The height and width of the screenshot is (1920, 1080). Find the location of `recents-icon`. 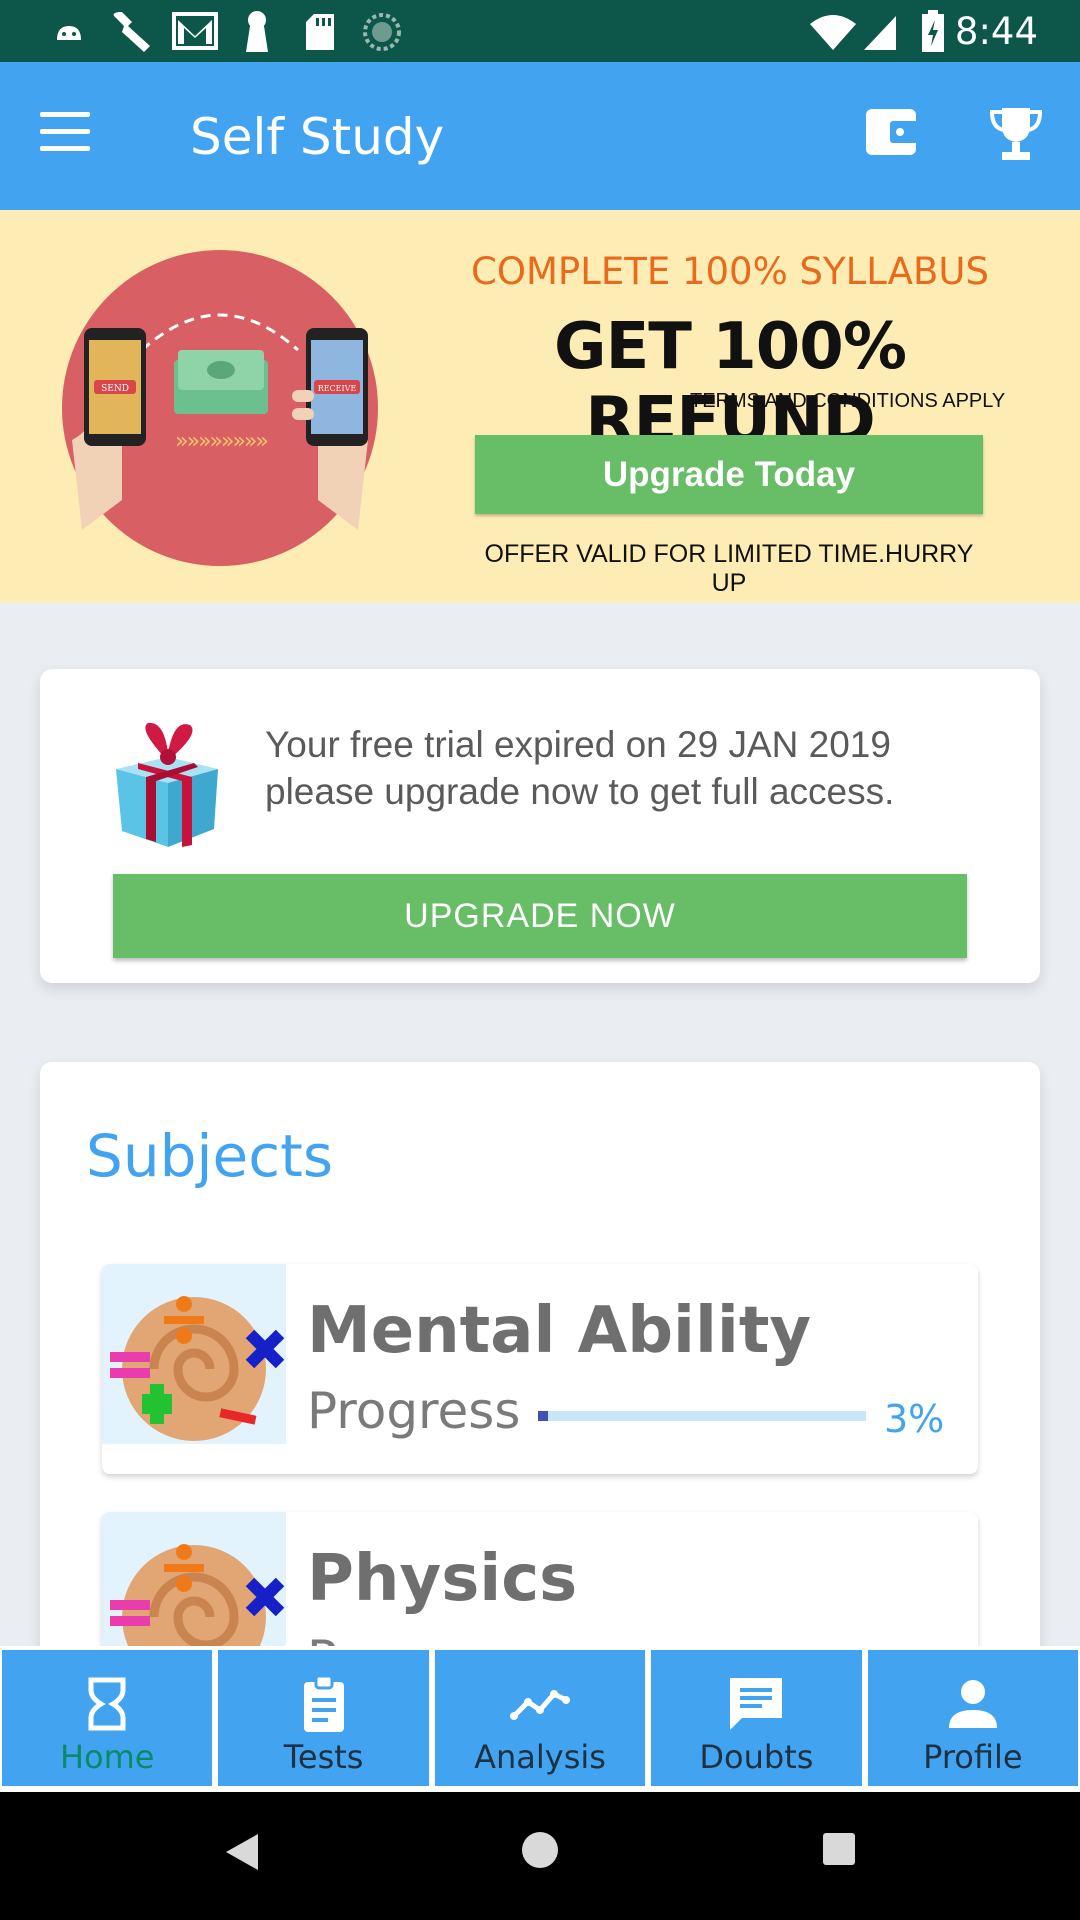

recents-icon is located at coordinates (839, 1849).